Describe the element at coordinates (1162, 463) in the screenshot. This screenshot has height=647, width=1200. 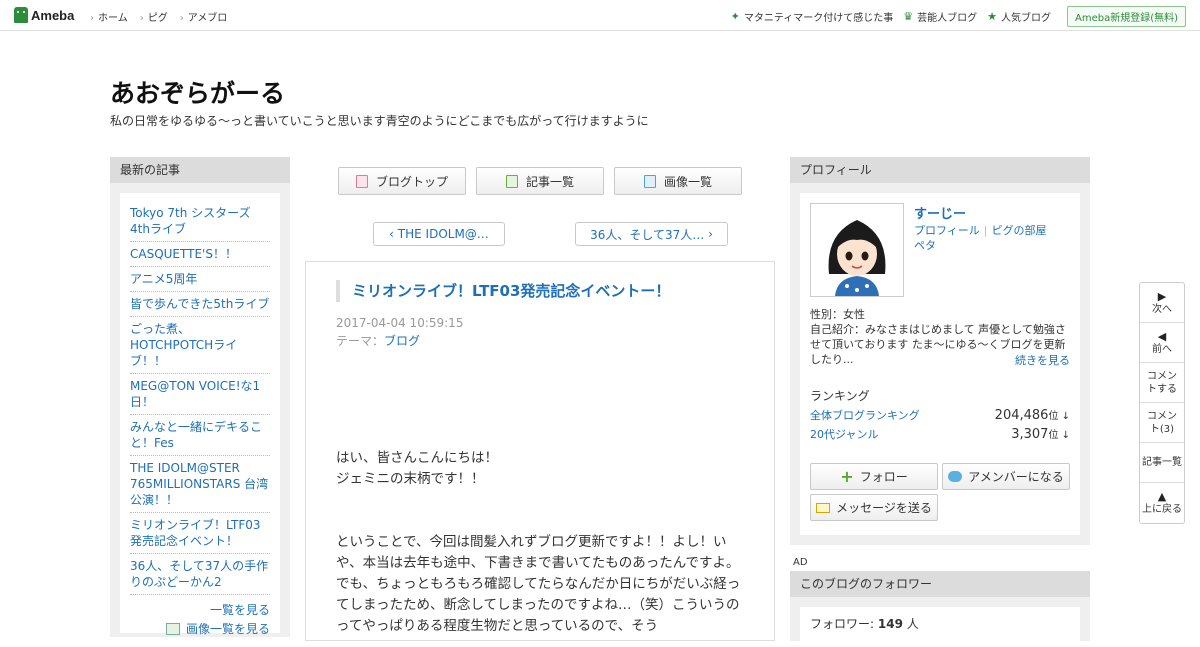
I see `article-list-float-button: 記事一覧` at that location.